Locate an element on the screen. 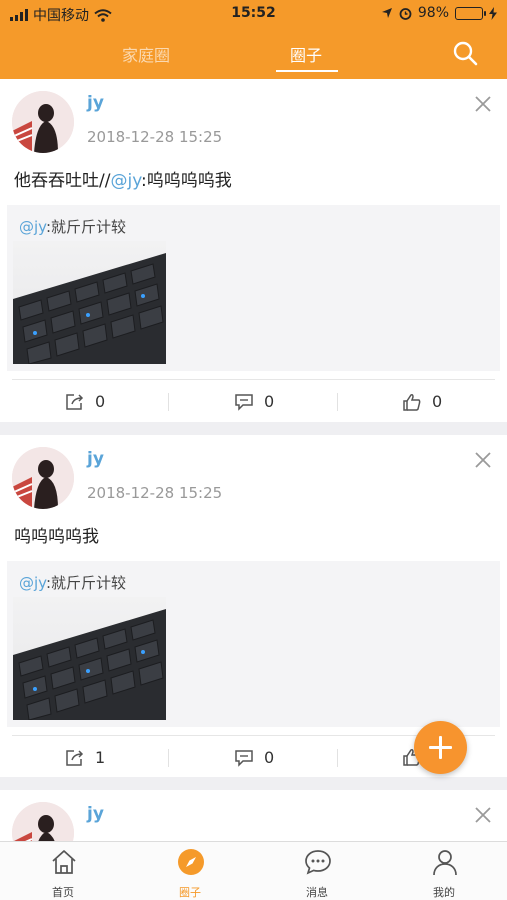 The width and height of the screenshot is (507, 900). alarm-icon is located at coordinates (405, 13).